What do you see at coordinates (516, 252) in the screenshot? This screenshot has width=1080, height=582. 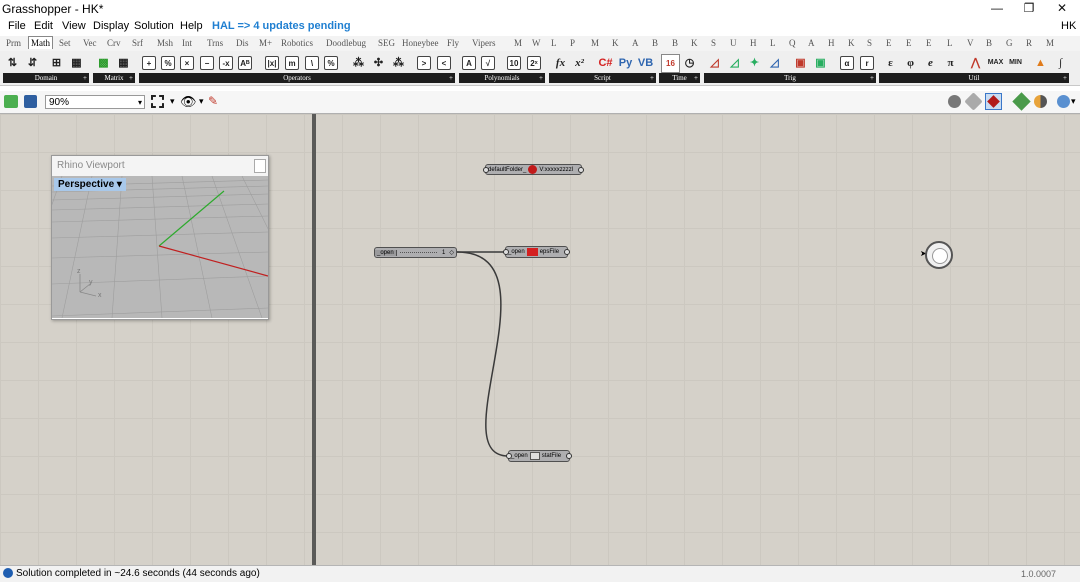 I see `eps-input-label: _open` at bounding box center [516, 252].